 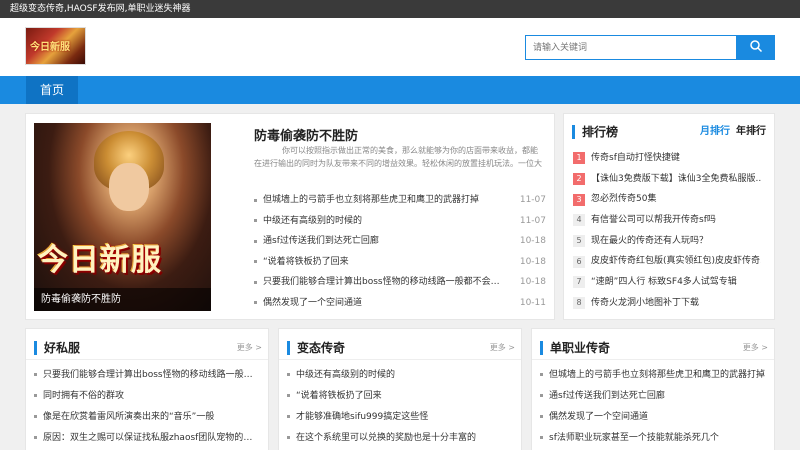 I want to click on site-logo: 今日新服, so click(x=55, y=46).